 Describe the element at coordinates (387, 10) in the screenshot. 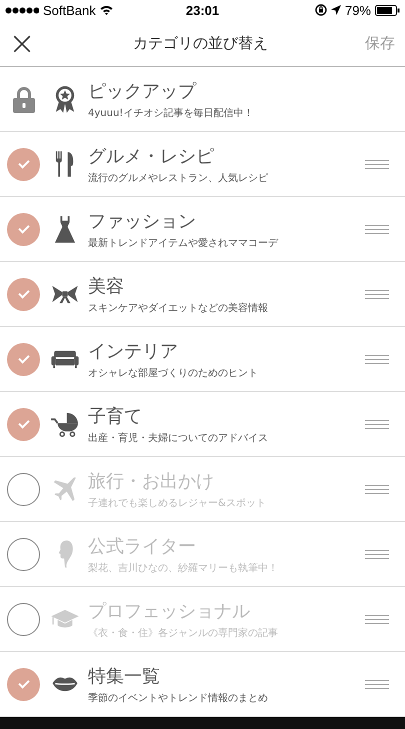

I see `battery-icon` at that location.